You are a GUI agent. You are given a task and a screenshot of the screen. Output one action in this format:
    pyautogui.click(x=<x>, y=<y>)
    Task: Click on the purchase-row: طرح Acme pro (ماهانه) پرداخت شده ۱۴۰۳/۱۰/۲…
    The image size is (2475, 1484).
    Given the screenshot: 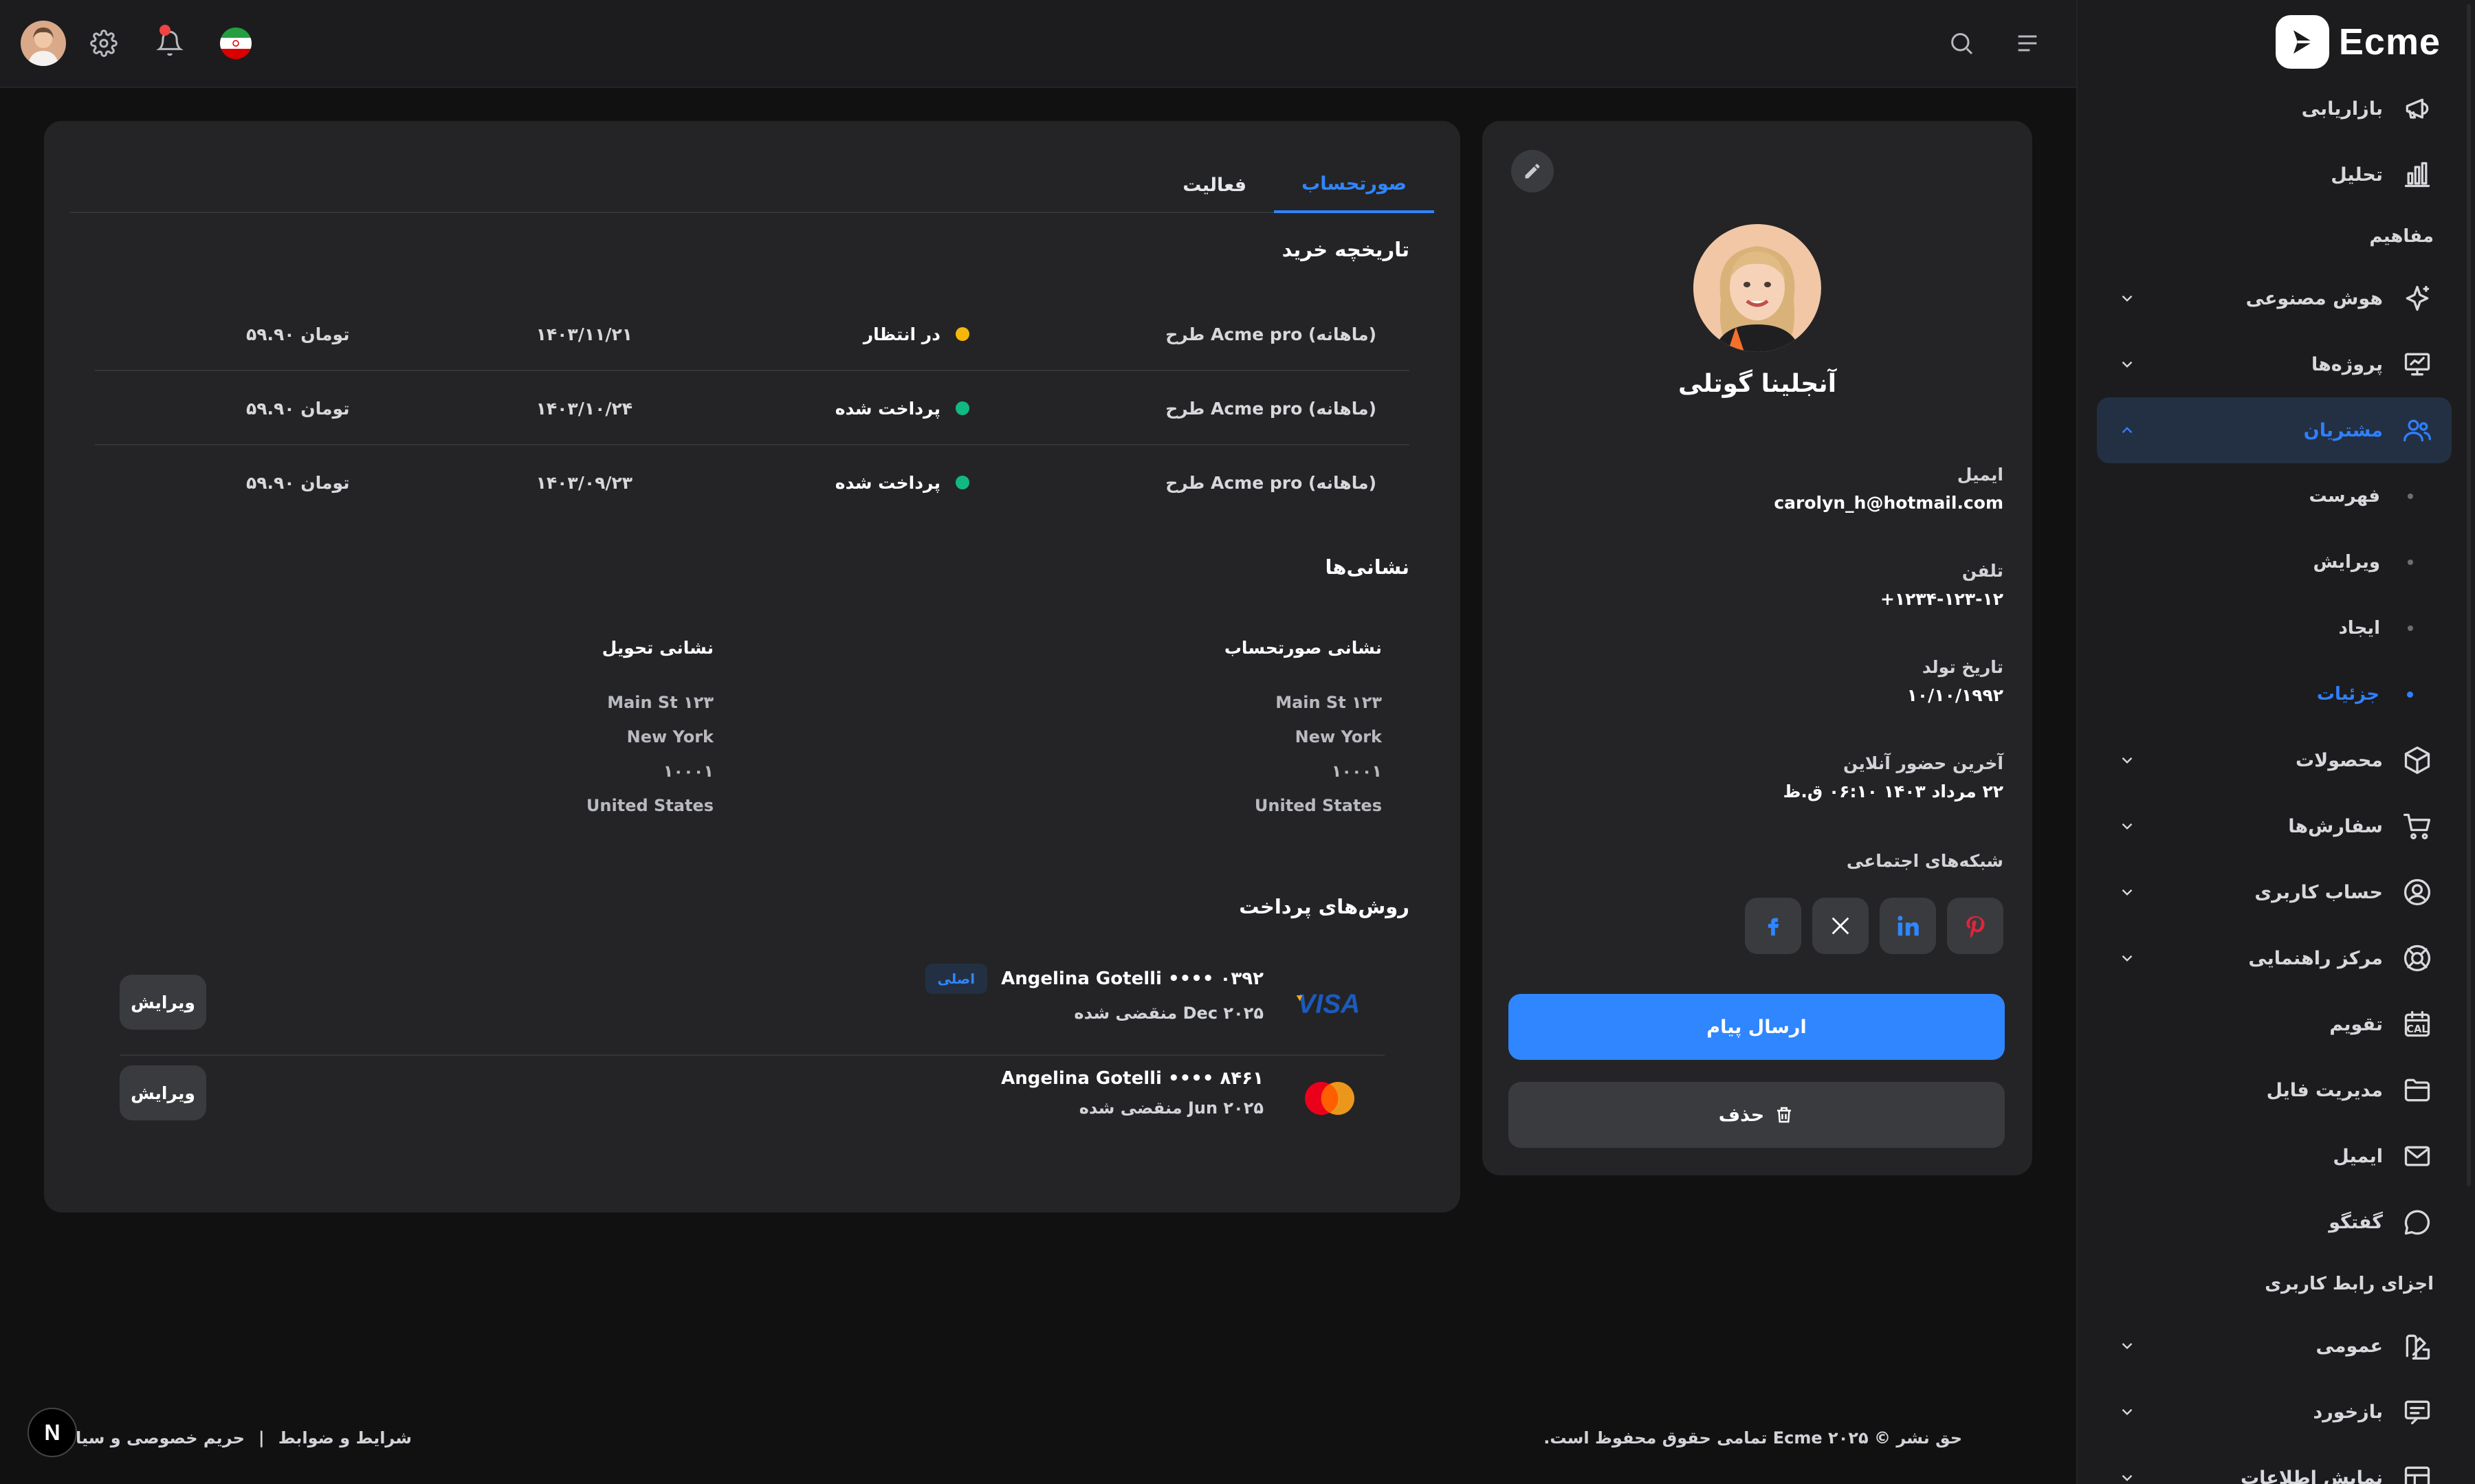 What is the action you would take?
    pyautogui.click(x=752, y=408)
    